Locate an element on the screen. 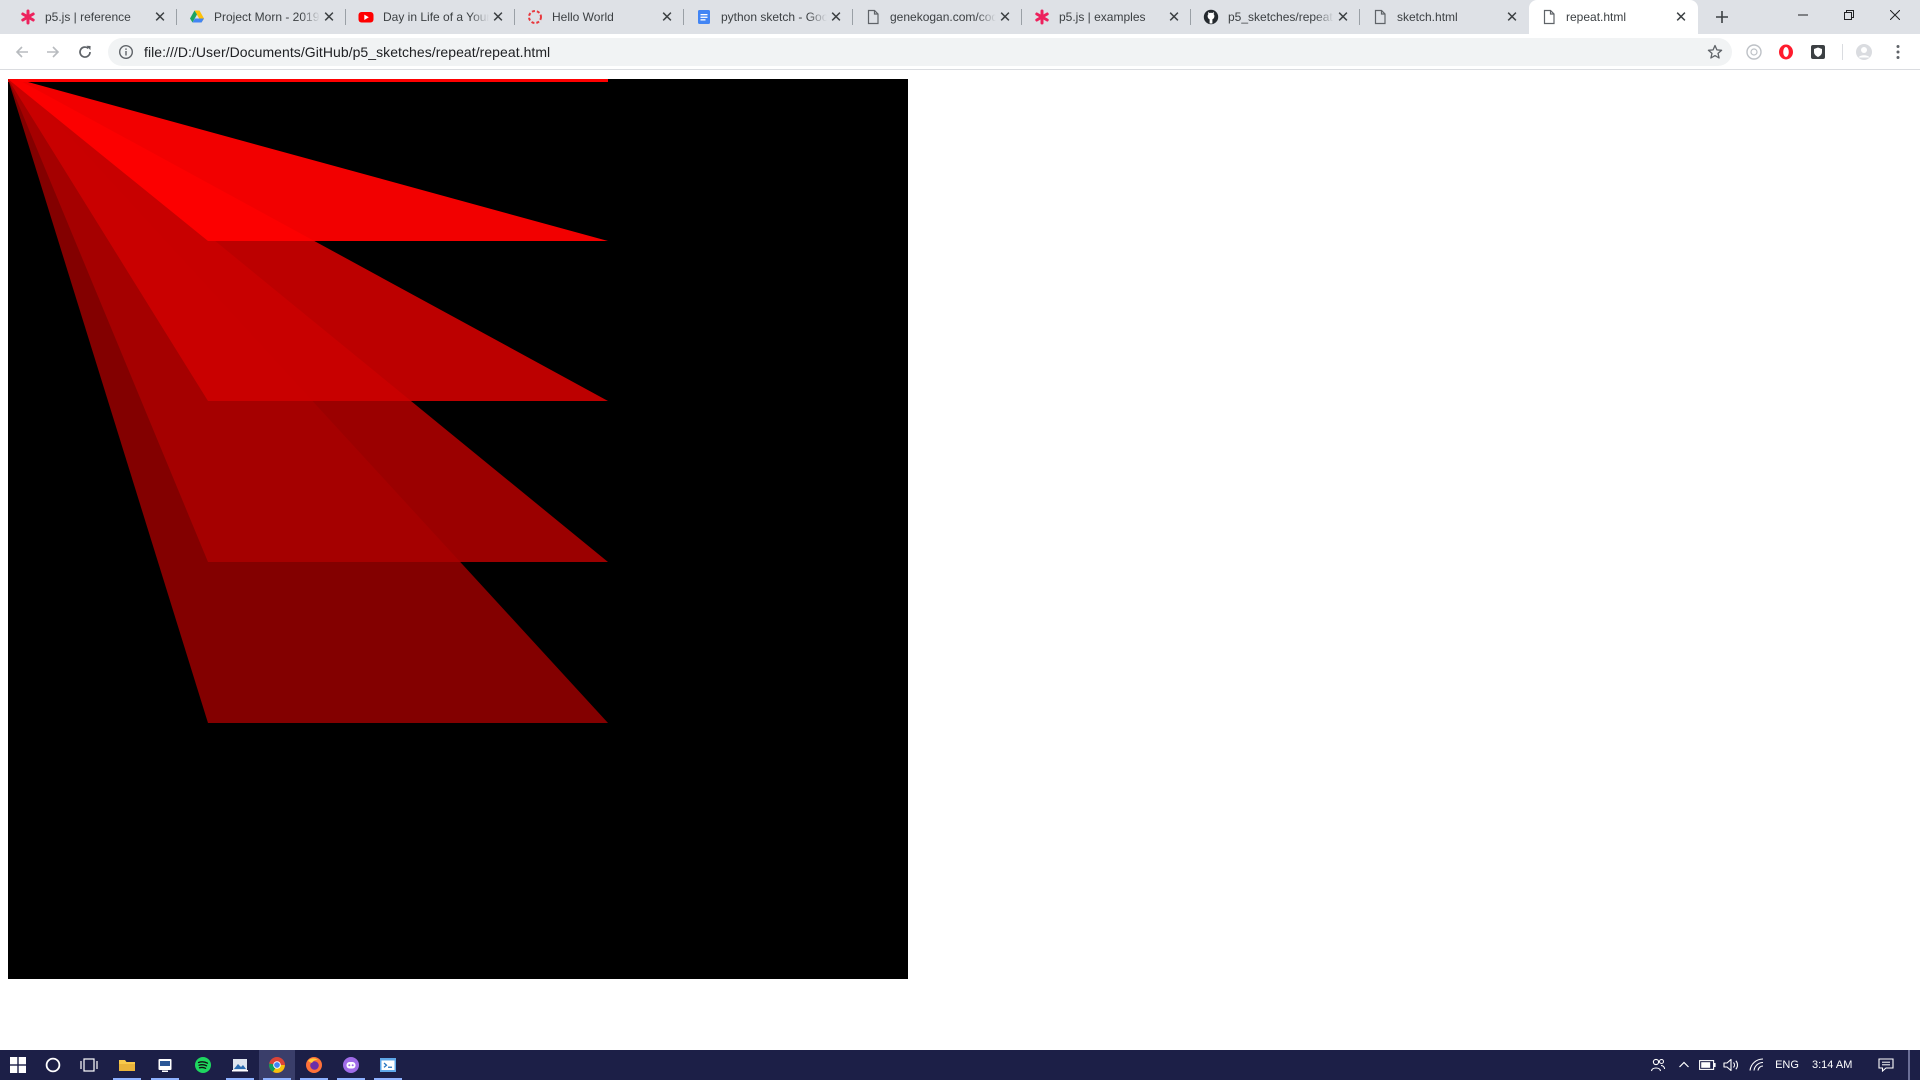  minimize-button is located at coordinates (1803, 15).